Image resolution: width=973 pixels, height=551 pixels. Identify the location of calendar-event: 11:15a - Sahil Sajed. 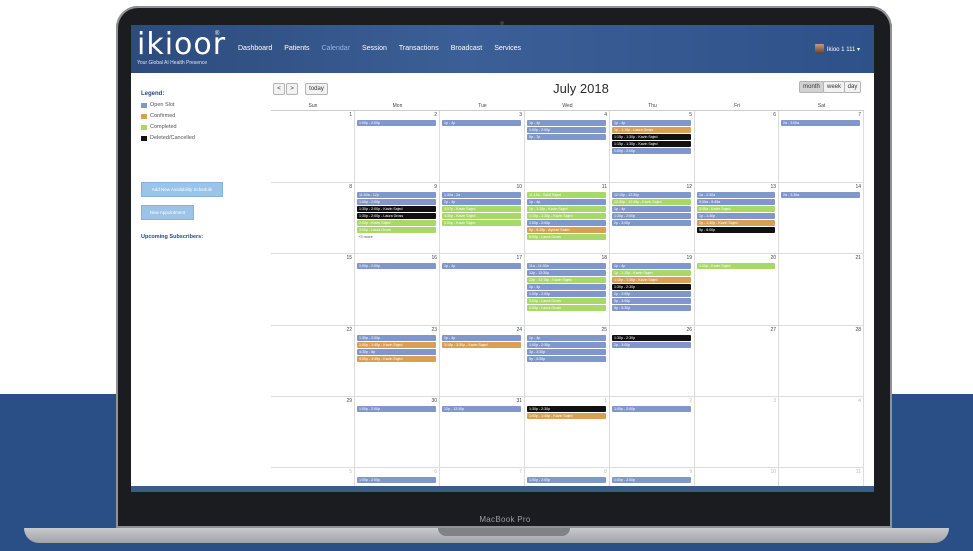
(566, 195).